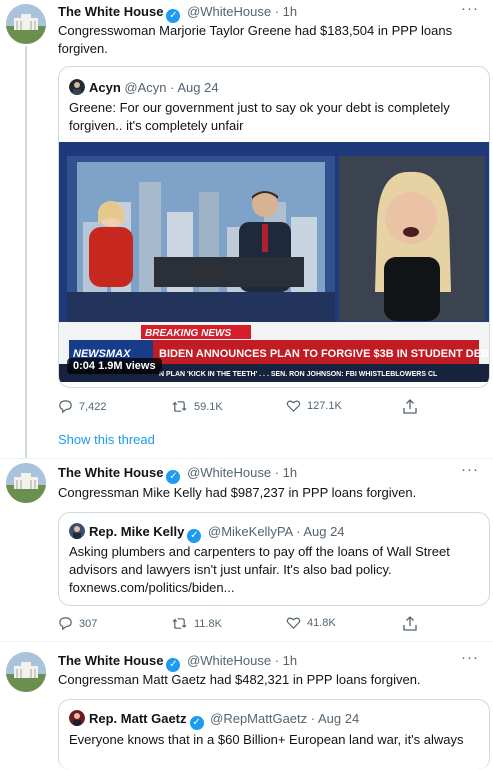 This screenshot has width=493, height=770. What do you see at coordinates (77, 623) in the screenshot?
I see `reply-button: 307` at bounding box center [77, 623].